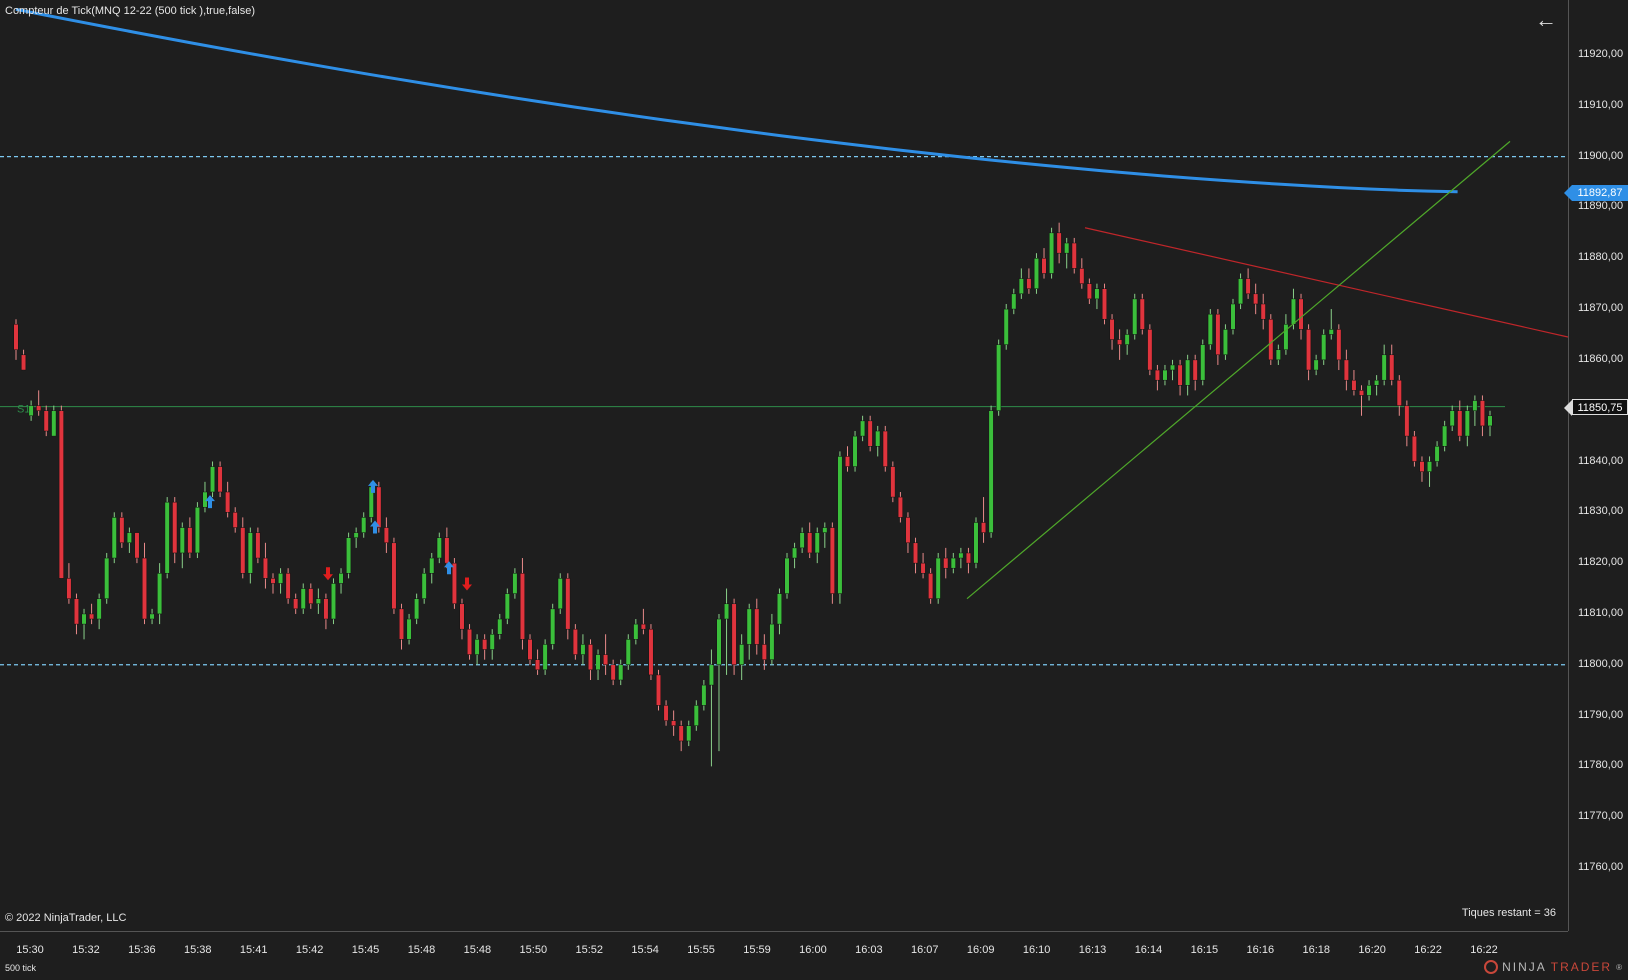  I want to click on time-tick-label: 16:09, so click(980, 950).